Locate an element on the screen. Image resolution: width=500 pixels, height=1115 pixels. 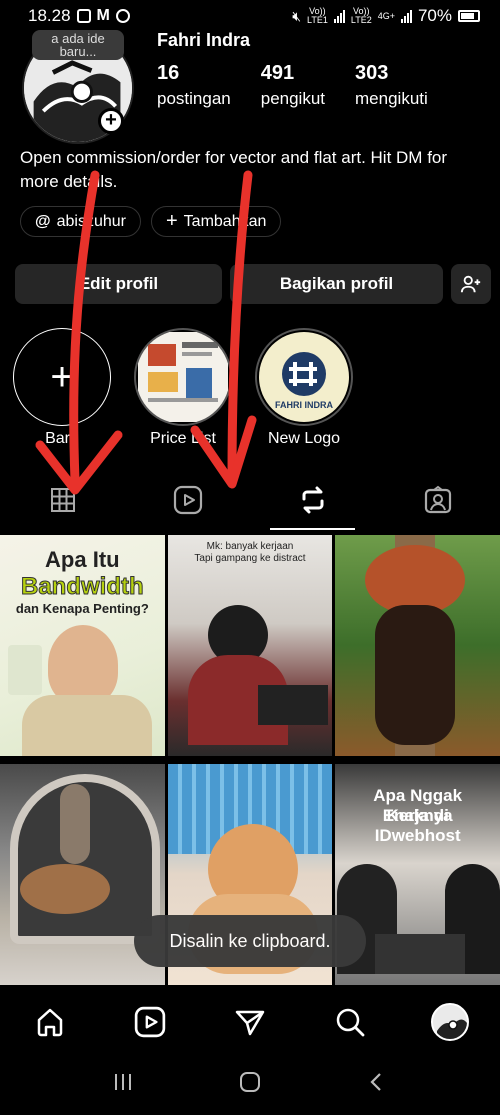
grid-item is located at coordinates (417, 645).